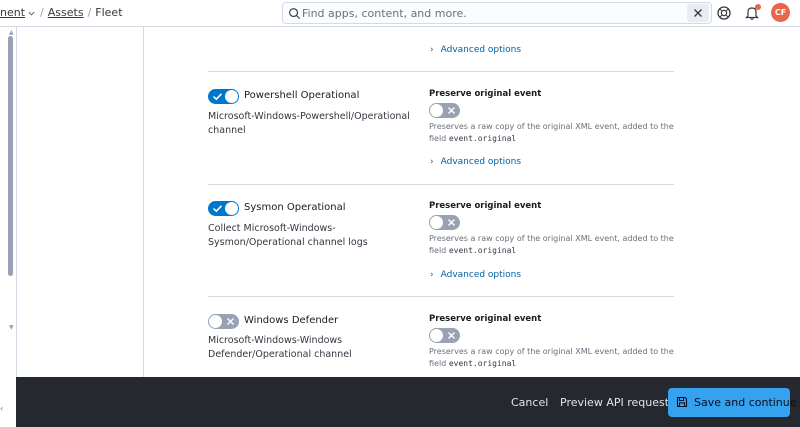 The width and height of the screenshot is (800, 427). Describe the element at coordinates (12, 12) in the screenshot. I see `breadcrumb-management: nent` at that location.